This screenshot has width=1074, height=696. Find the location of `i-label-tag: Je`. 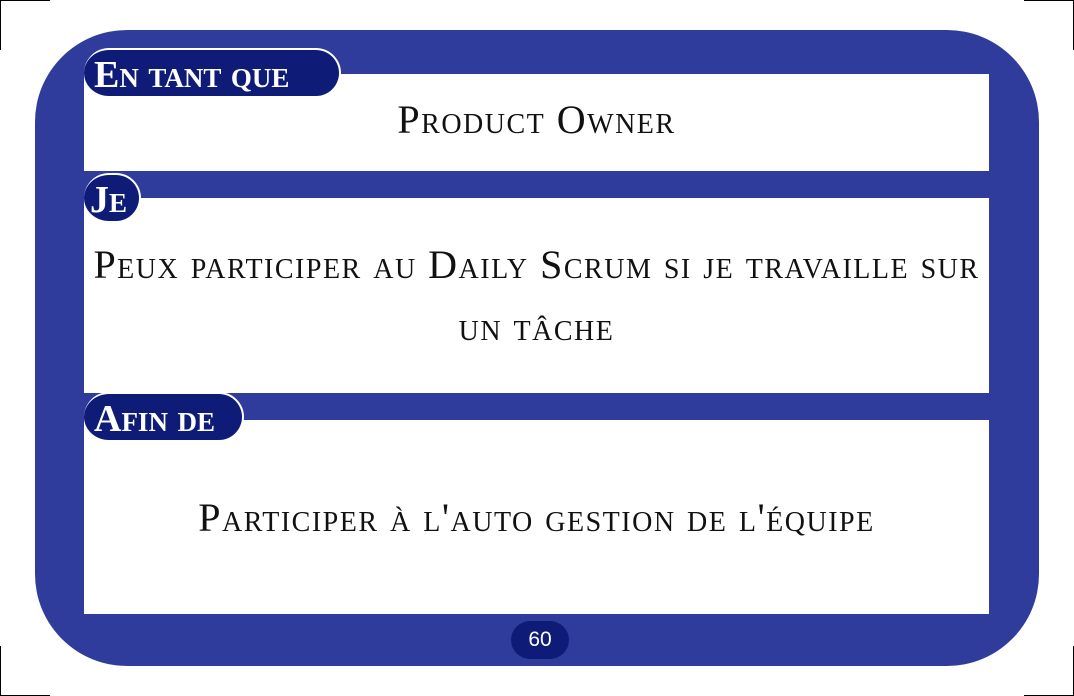

i-label-tag: Je is located at coordinates (112, 198).